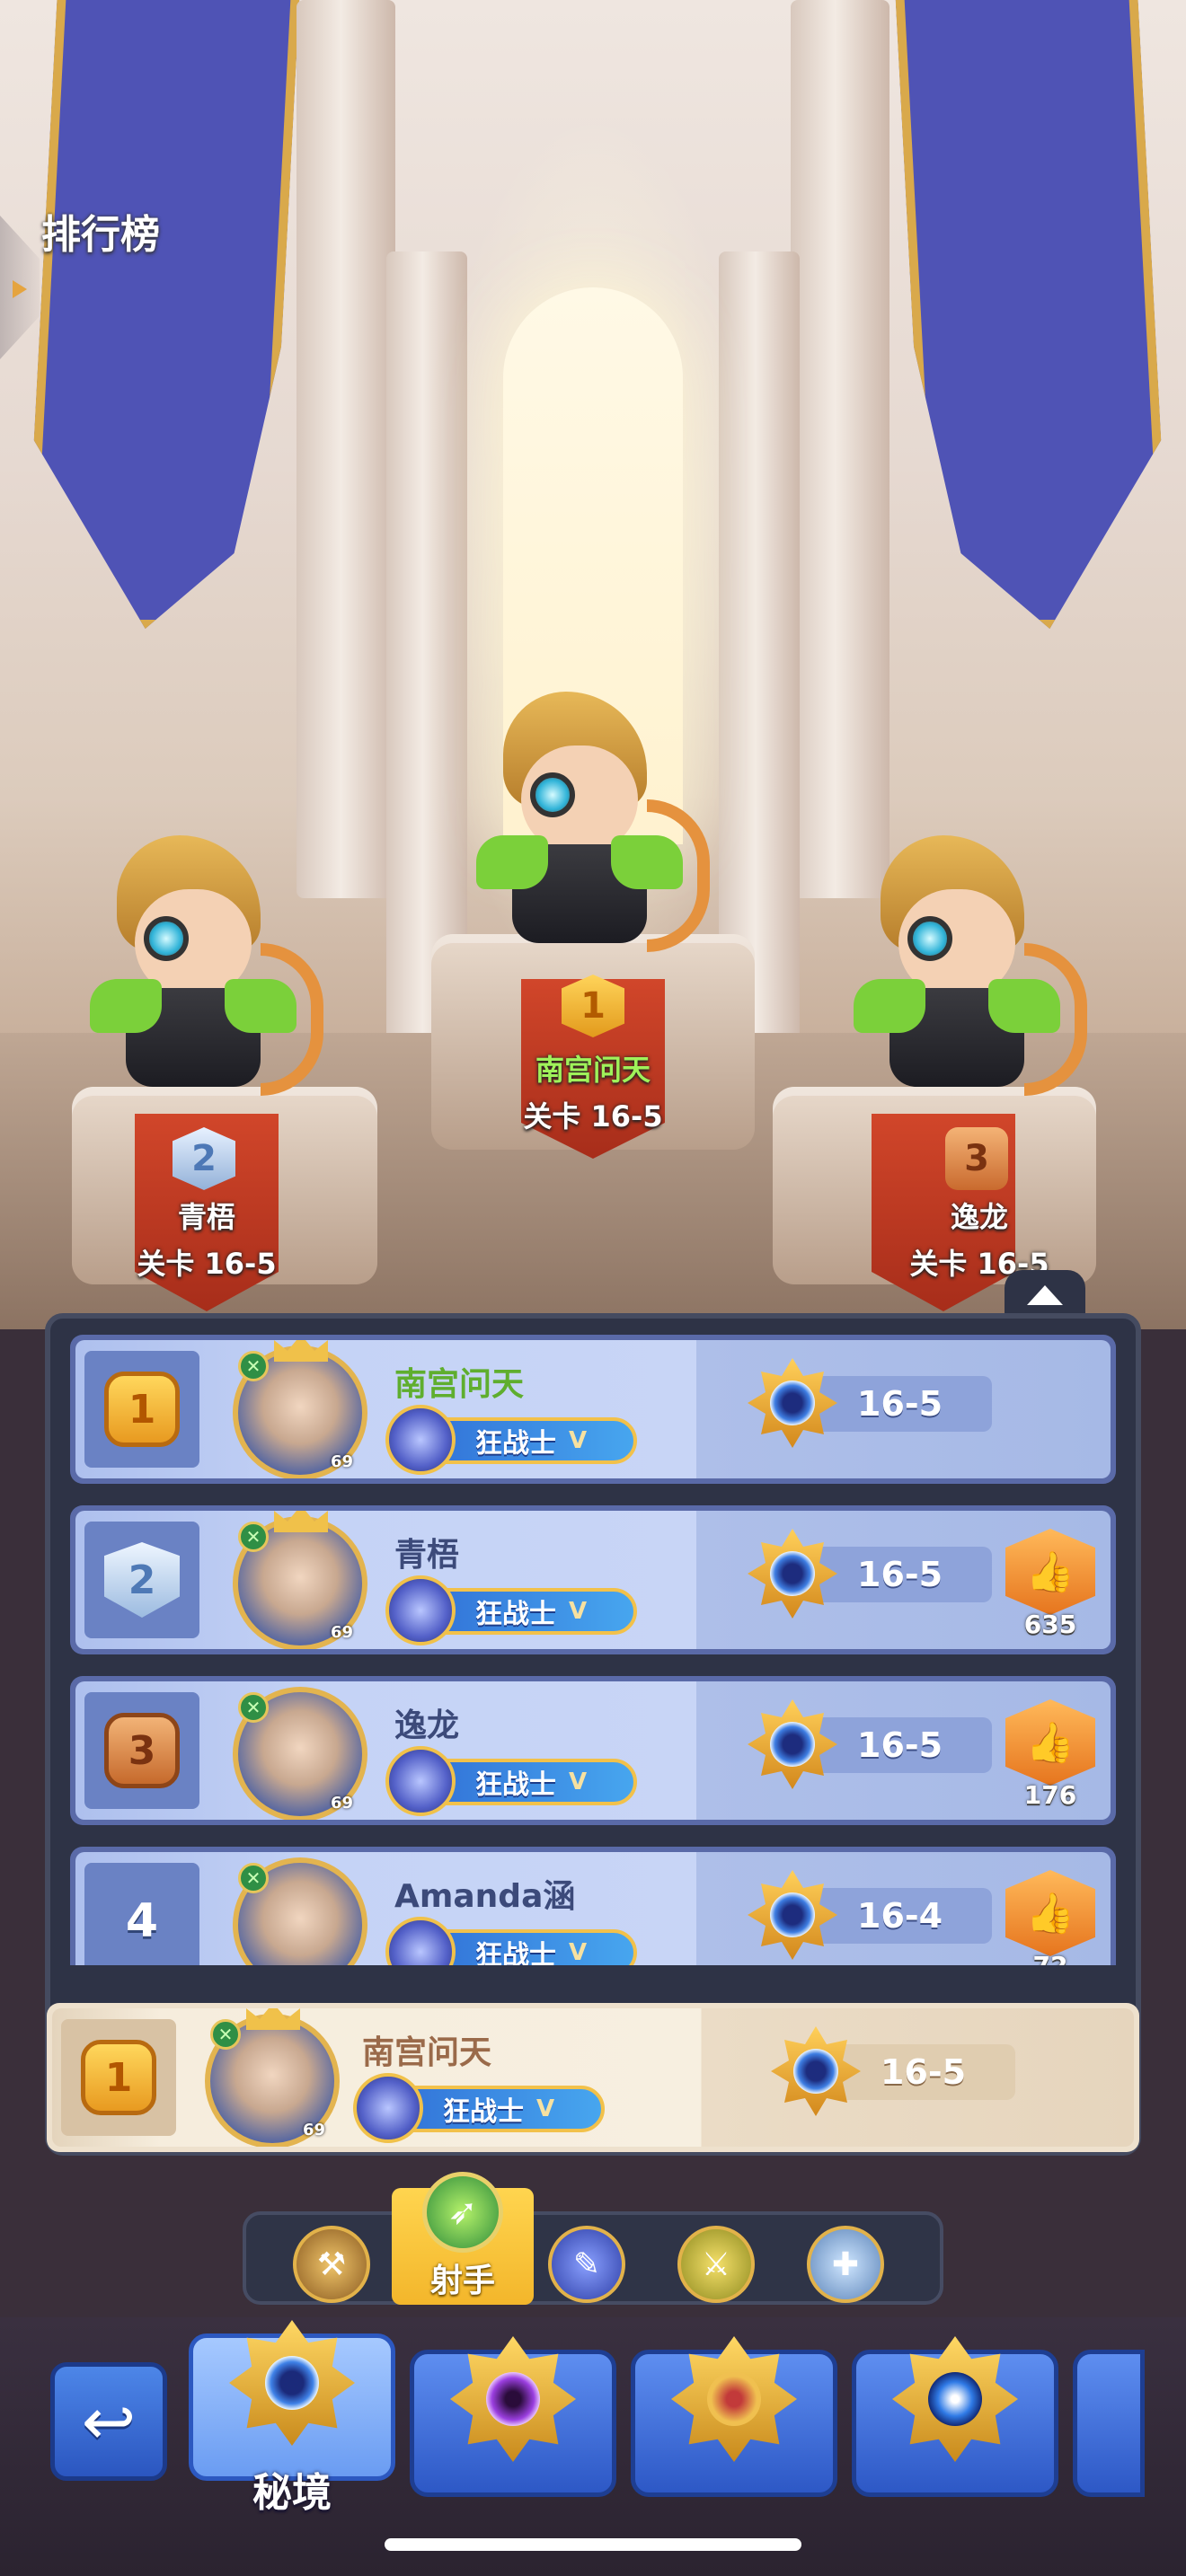  I want to click on void-emblem-icon, so click(513, 2399).